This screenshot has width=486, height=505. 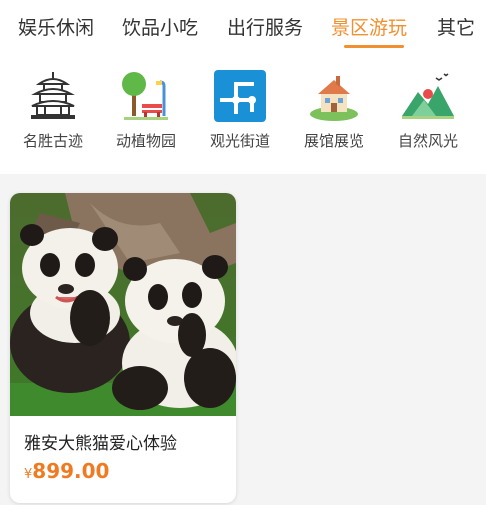 I want to click on product-price: ¥899.00, so click(x=66, y=471).